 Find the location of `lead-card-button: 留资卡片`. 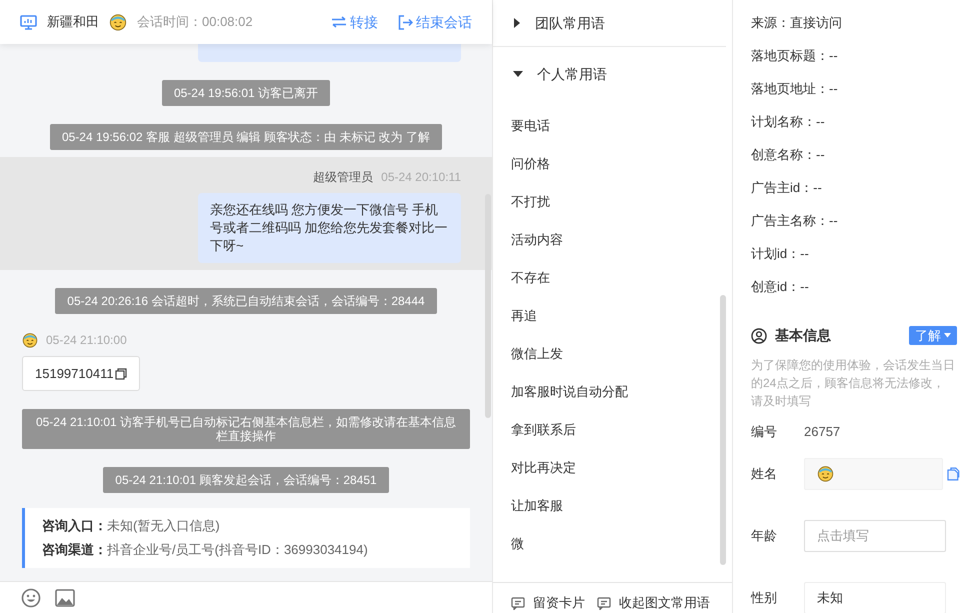

lead-card-button: 留资卡片 is located at coordinates (548, 603).